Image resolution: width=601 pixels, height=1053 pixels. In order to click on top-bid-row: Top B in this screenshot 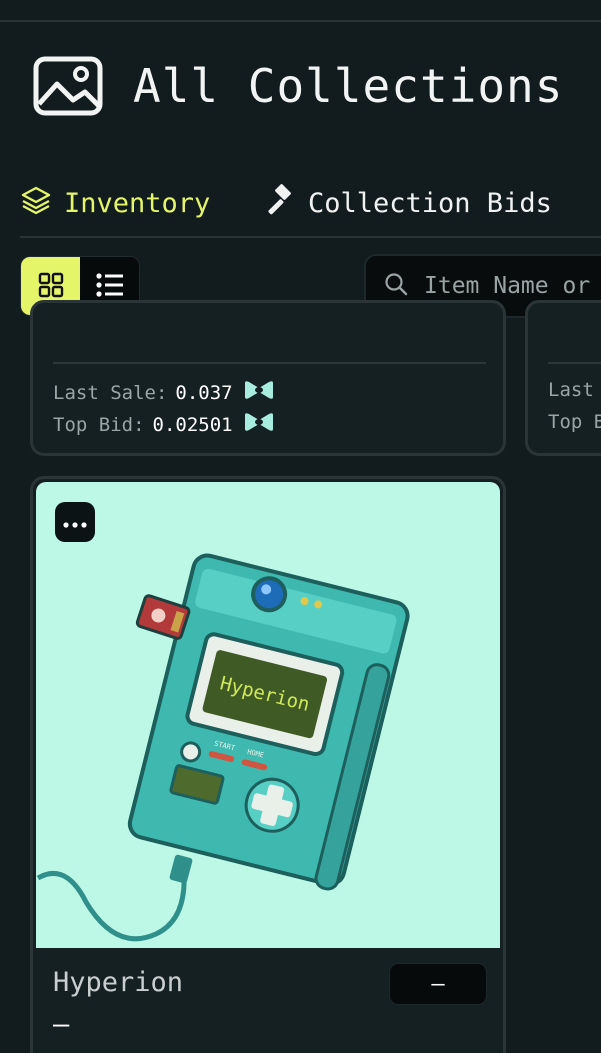, I will do `click(574, 422)`.